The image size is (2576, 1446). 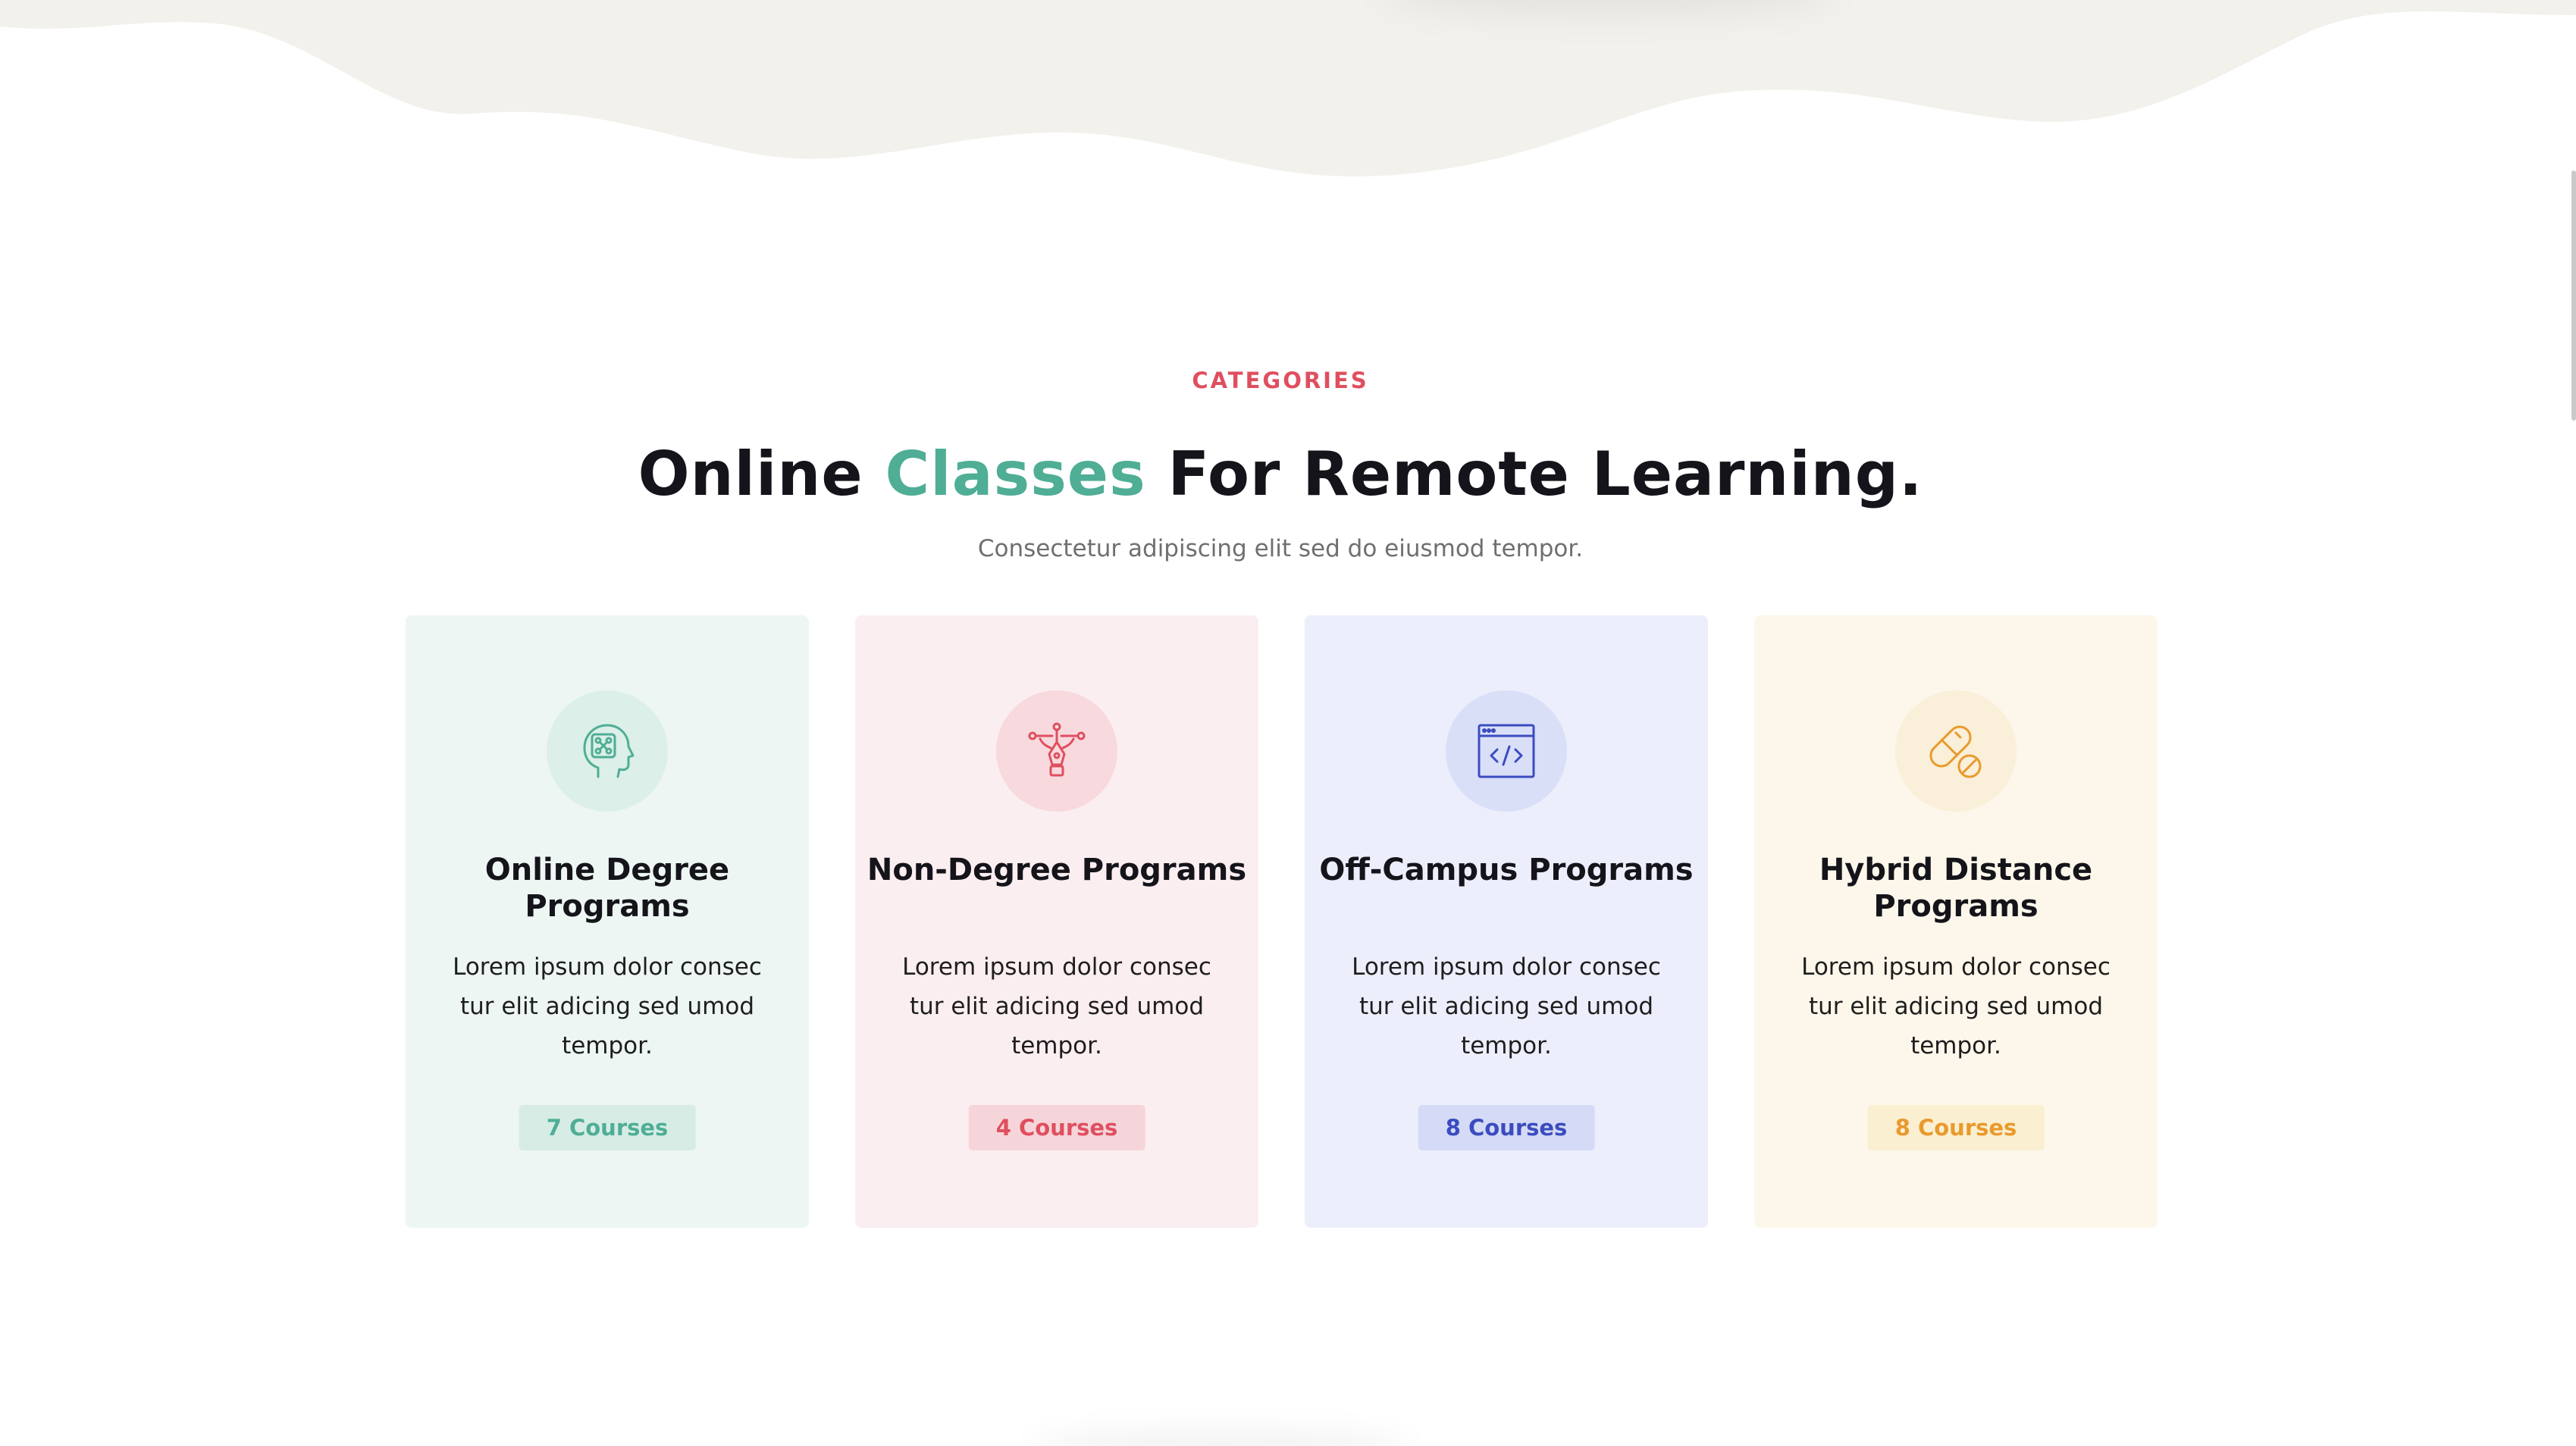 What do you see at coordinates (1280, 381) in the screenshot?
I see `eyebrow-label: CATEGORIES` at bounding box center [1280, 381].